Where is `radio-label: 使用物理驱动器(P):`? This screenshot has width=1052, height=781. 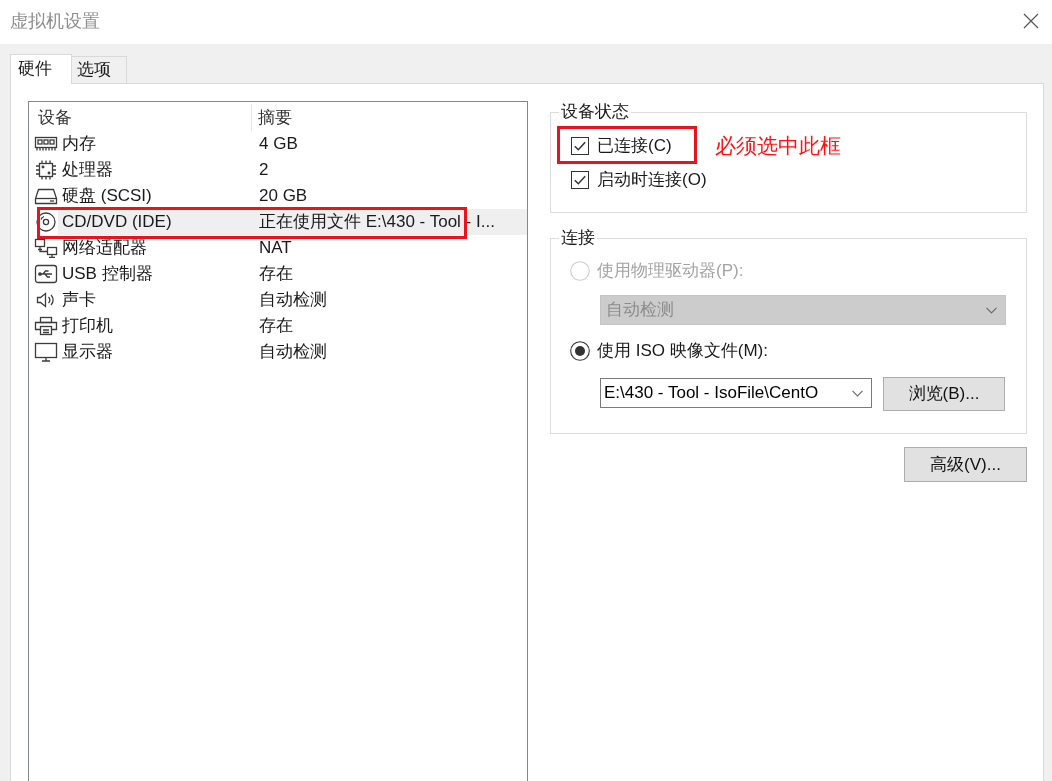
radio-label: 使用物理驱动器(P): is located at coordinates (670, 271).